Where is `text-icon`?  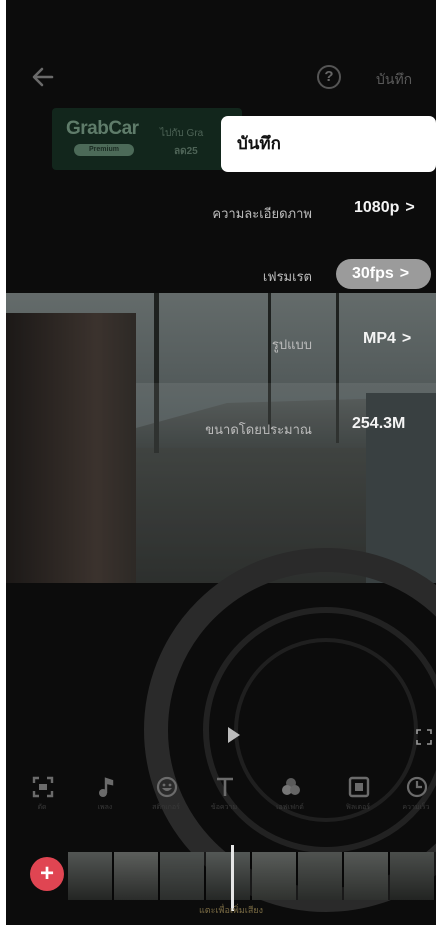
text-icon is located at coordinates (225, 786).